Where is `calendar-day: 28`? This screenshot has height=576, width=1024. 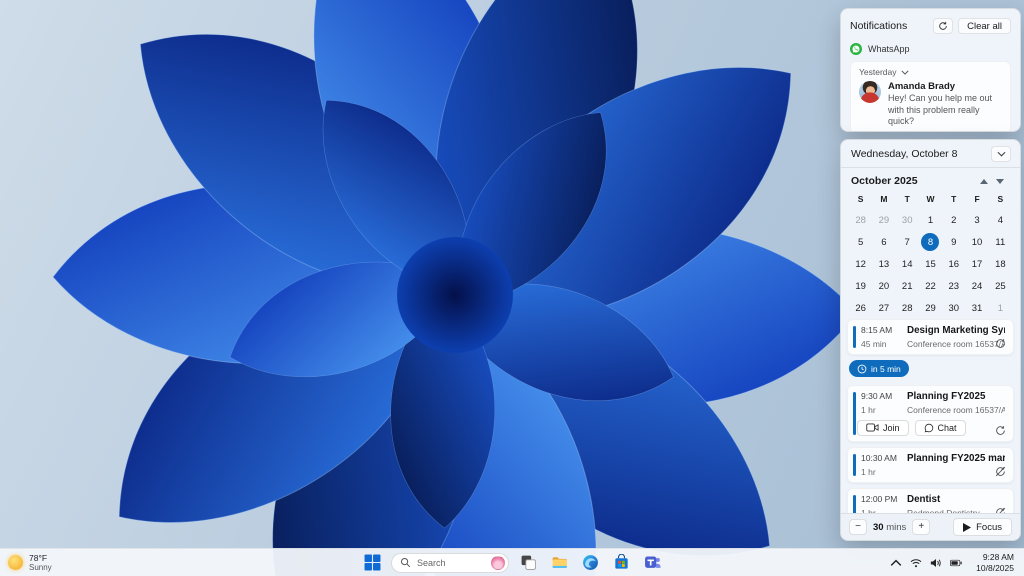
calendar-day: 28 is located at coordinates (860, 220).